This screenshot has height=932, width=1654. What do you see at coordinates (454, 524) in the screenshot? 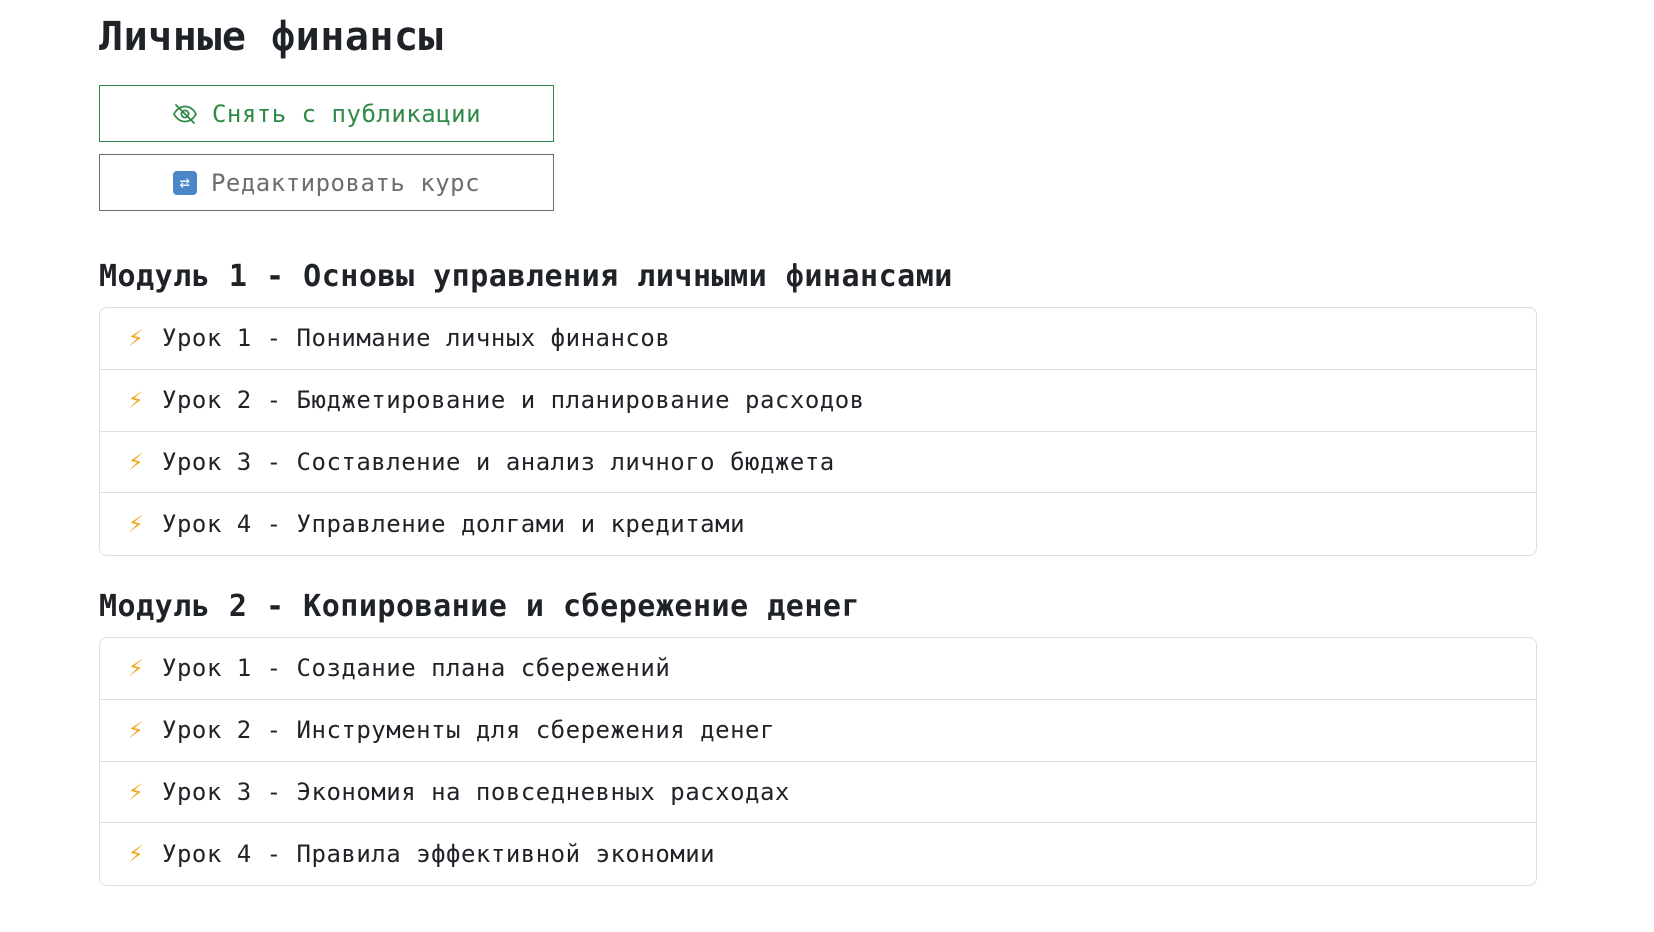
I see `lesson-label: Урок 4 - Управление долгами и кредитами` at bounding box center [454, 524].